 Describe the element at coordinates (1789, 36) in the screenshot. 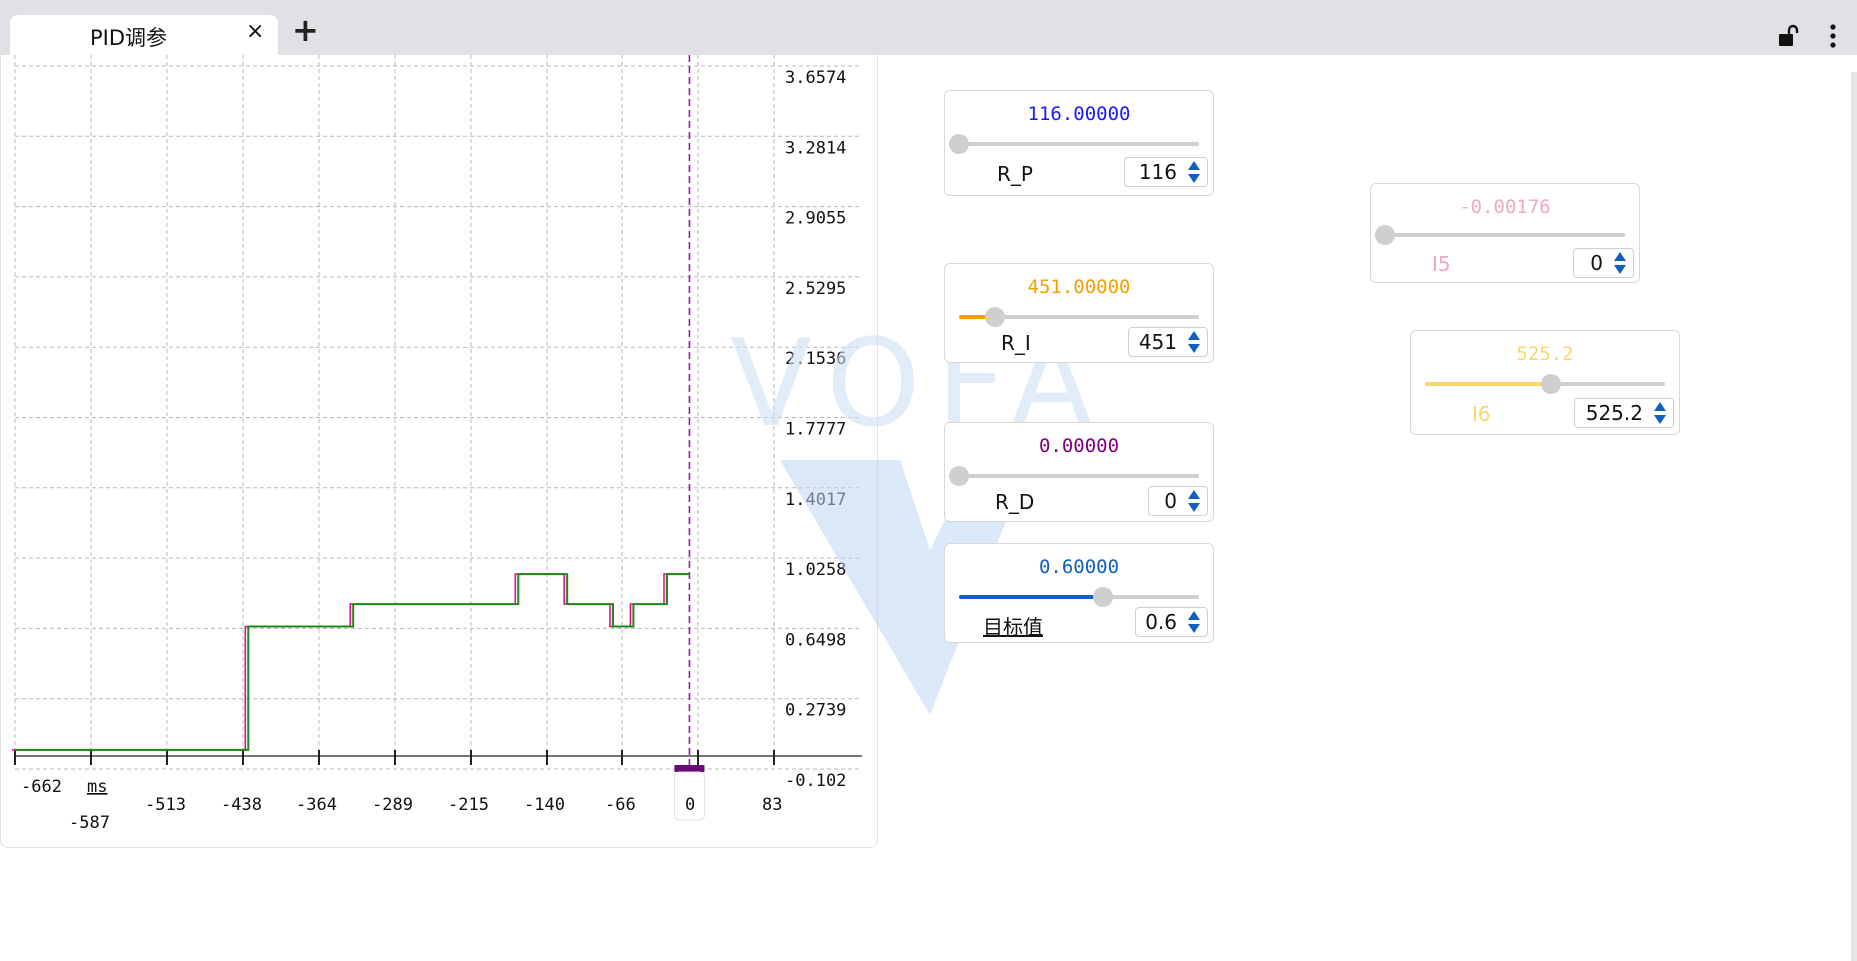

I see `unlocked-lock-icon` at that location.